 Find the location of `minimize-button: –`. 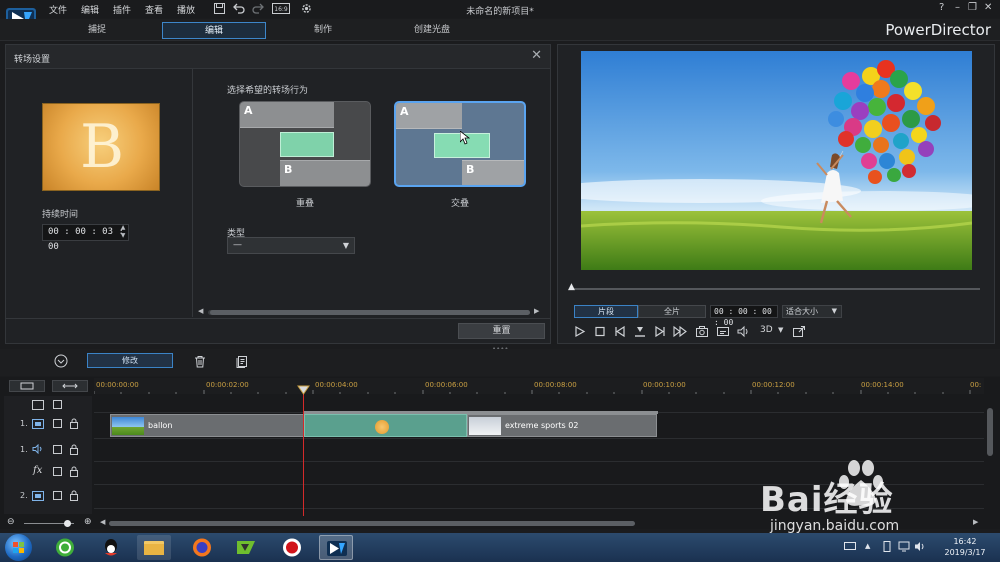

minimize-button: – is located at coordinates (957, 7).